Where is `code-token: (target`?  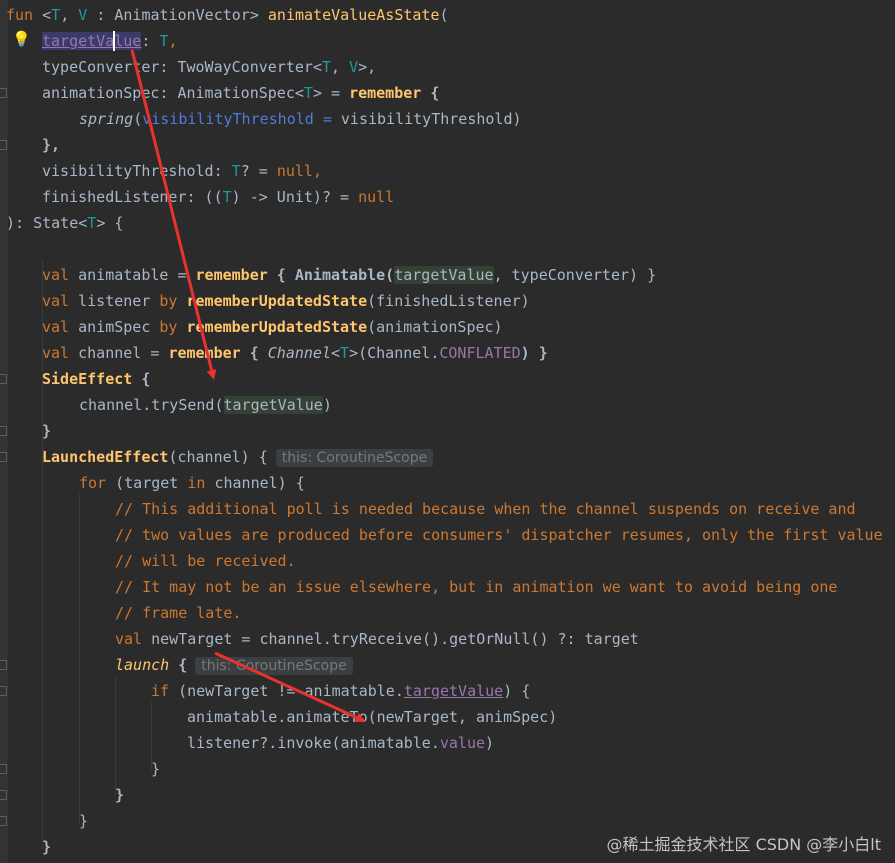 code-token: (target is located at coordinates (147, 483).